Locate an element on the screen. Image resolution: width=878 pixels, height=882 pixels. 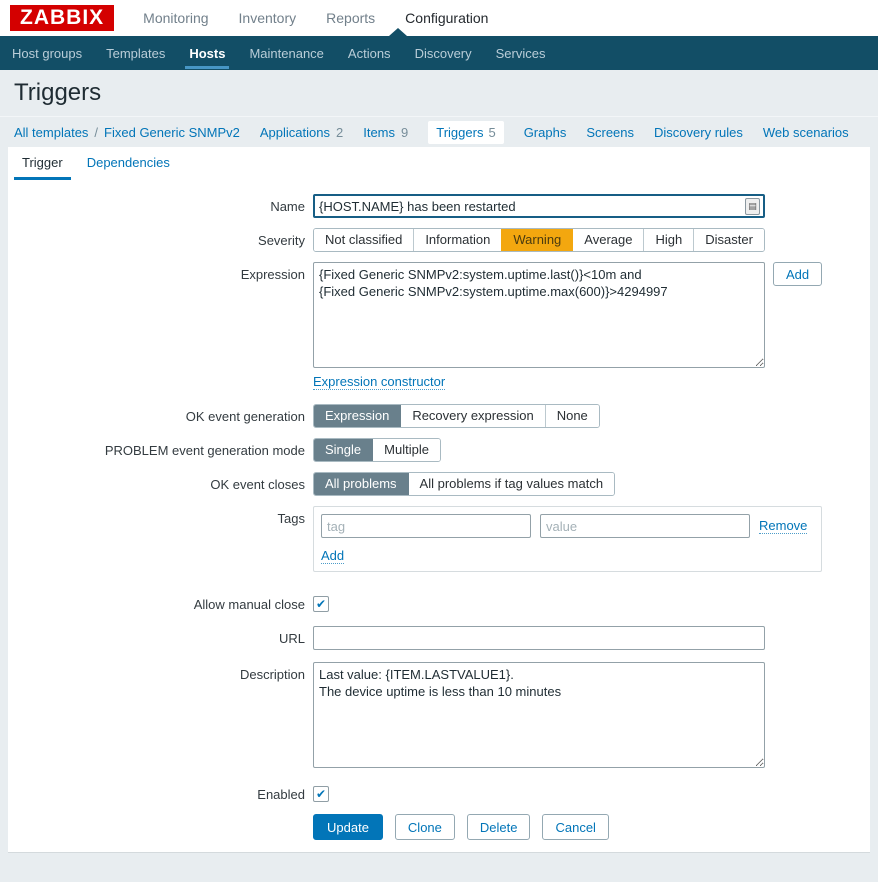
expression-constructor-link: Expression constructor is located at coordinates (379, 382).